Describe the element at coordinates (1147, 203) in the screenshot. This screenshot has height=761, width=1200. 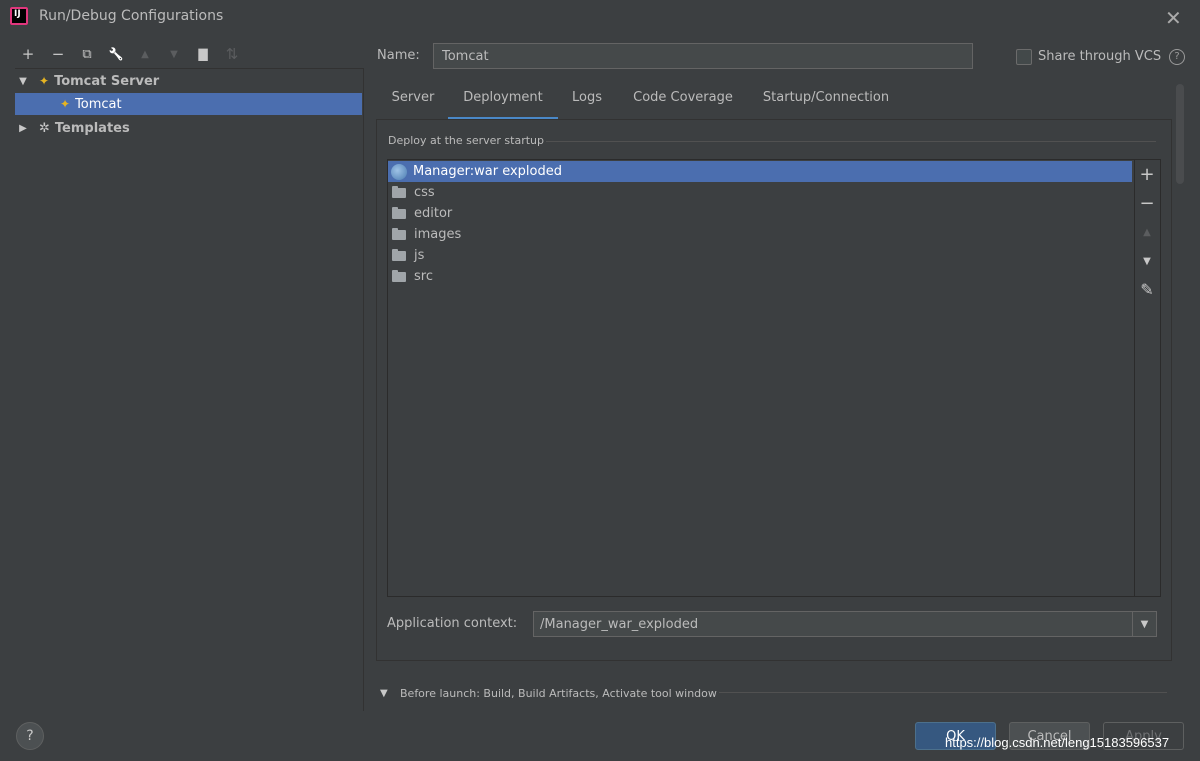
I see `remove-deployment-button: −` at that location.